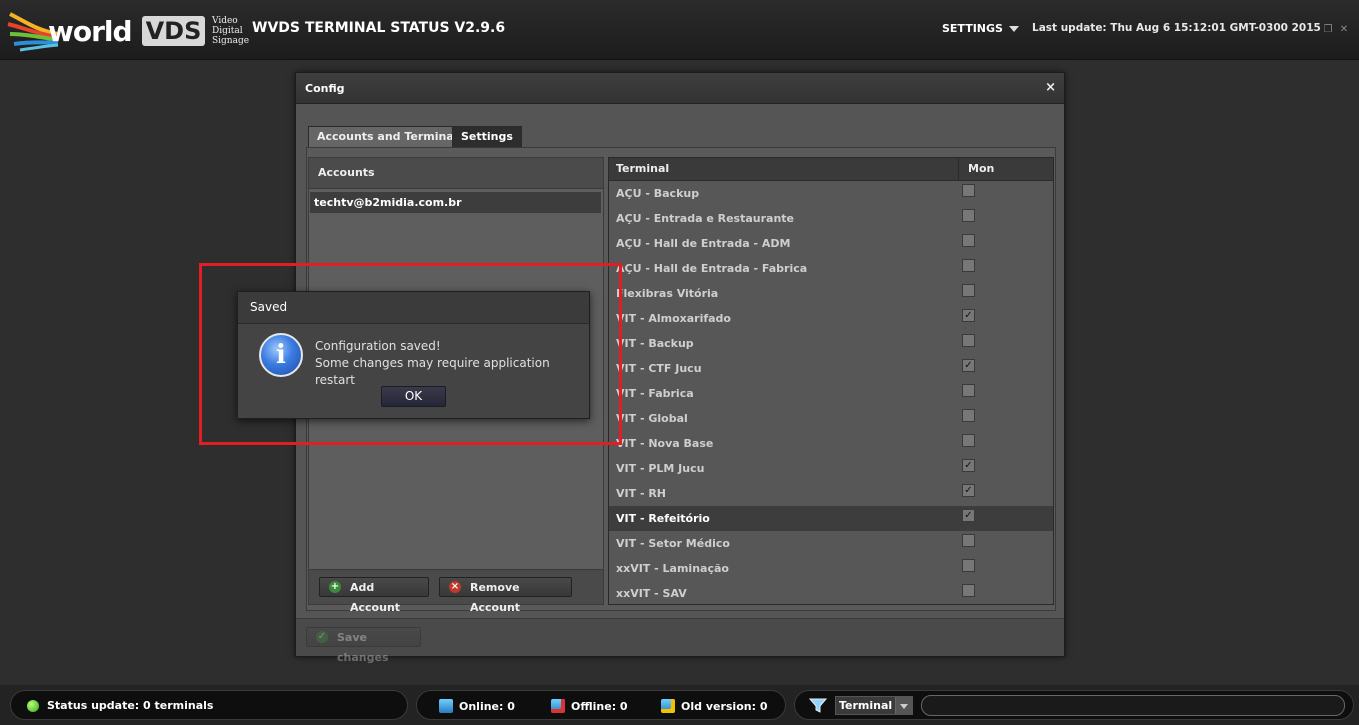 This screenshot has width=1359, height=725. I want to click on terminal-name: xxVIT - SAV, so click(651, 593).